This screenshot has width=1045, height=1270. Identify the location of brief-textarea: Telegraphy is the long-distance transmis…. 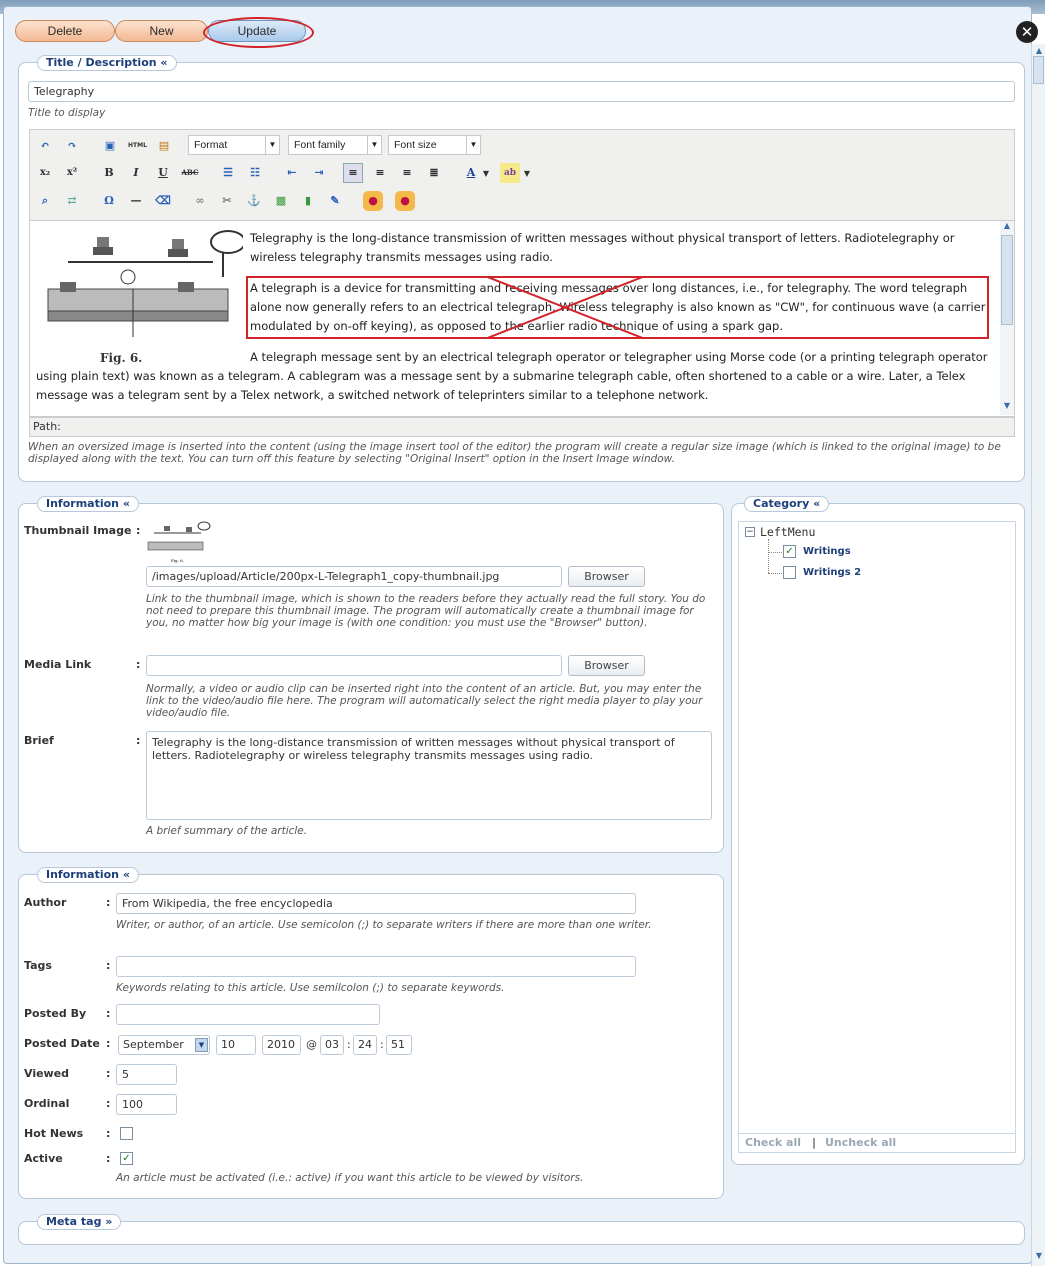
(429, 775).